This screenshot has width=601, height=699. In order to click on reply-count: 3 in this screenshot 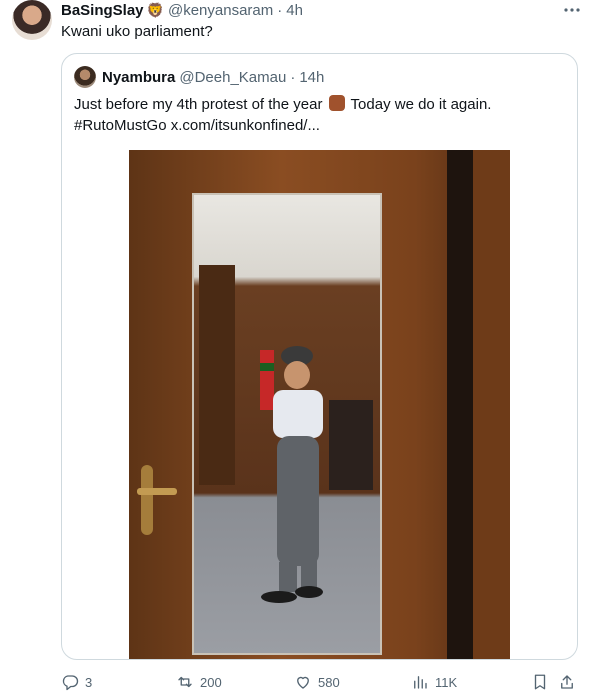, I will do `click(89, 682)`.